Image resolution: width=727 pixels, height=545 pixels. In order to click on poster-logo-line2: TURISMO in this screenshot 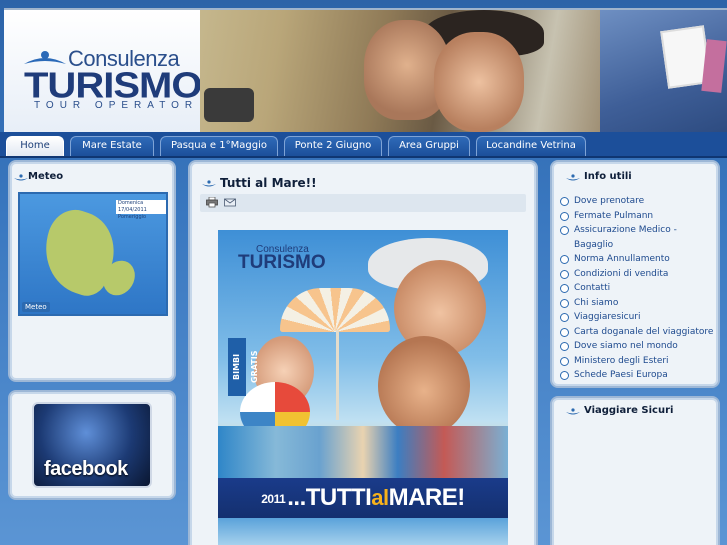, I will do `click(282, 262)`.